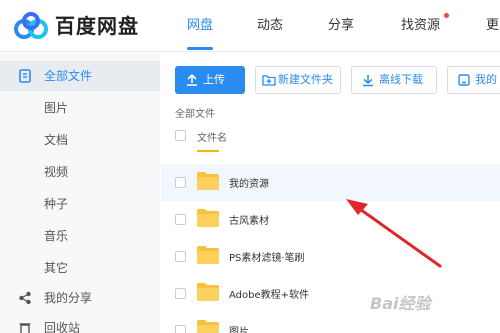 Image resolution: width=500 pixels, height=333 pixels. Describe the element at coordinates (195, 112) in the screenshot. I see `breadcrumb: 全部文件` at that location.